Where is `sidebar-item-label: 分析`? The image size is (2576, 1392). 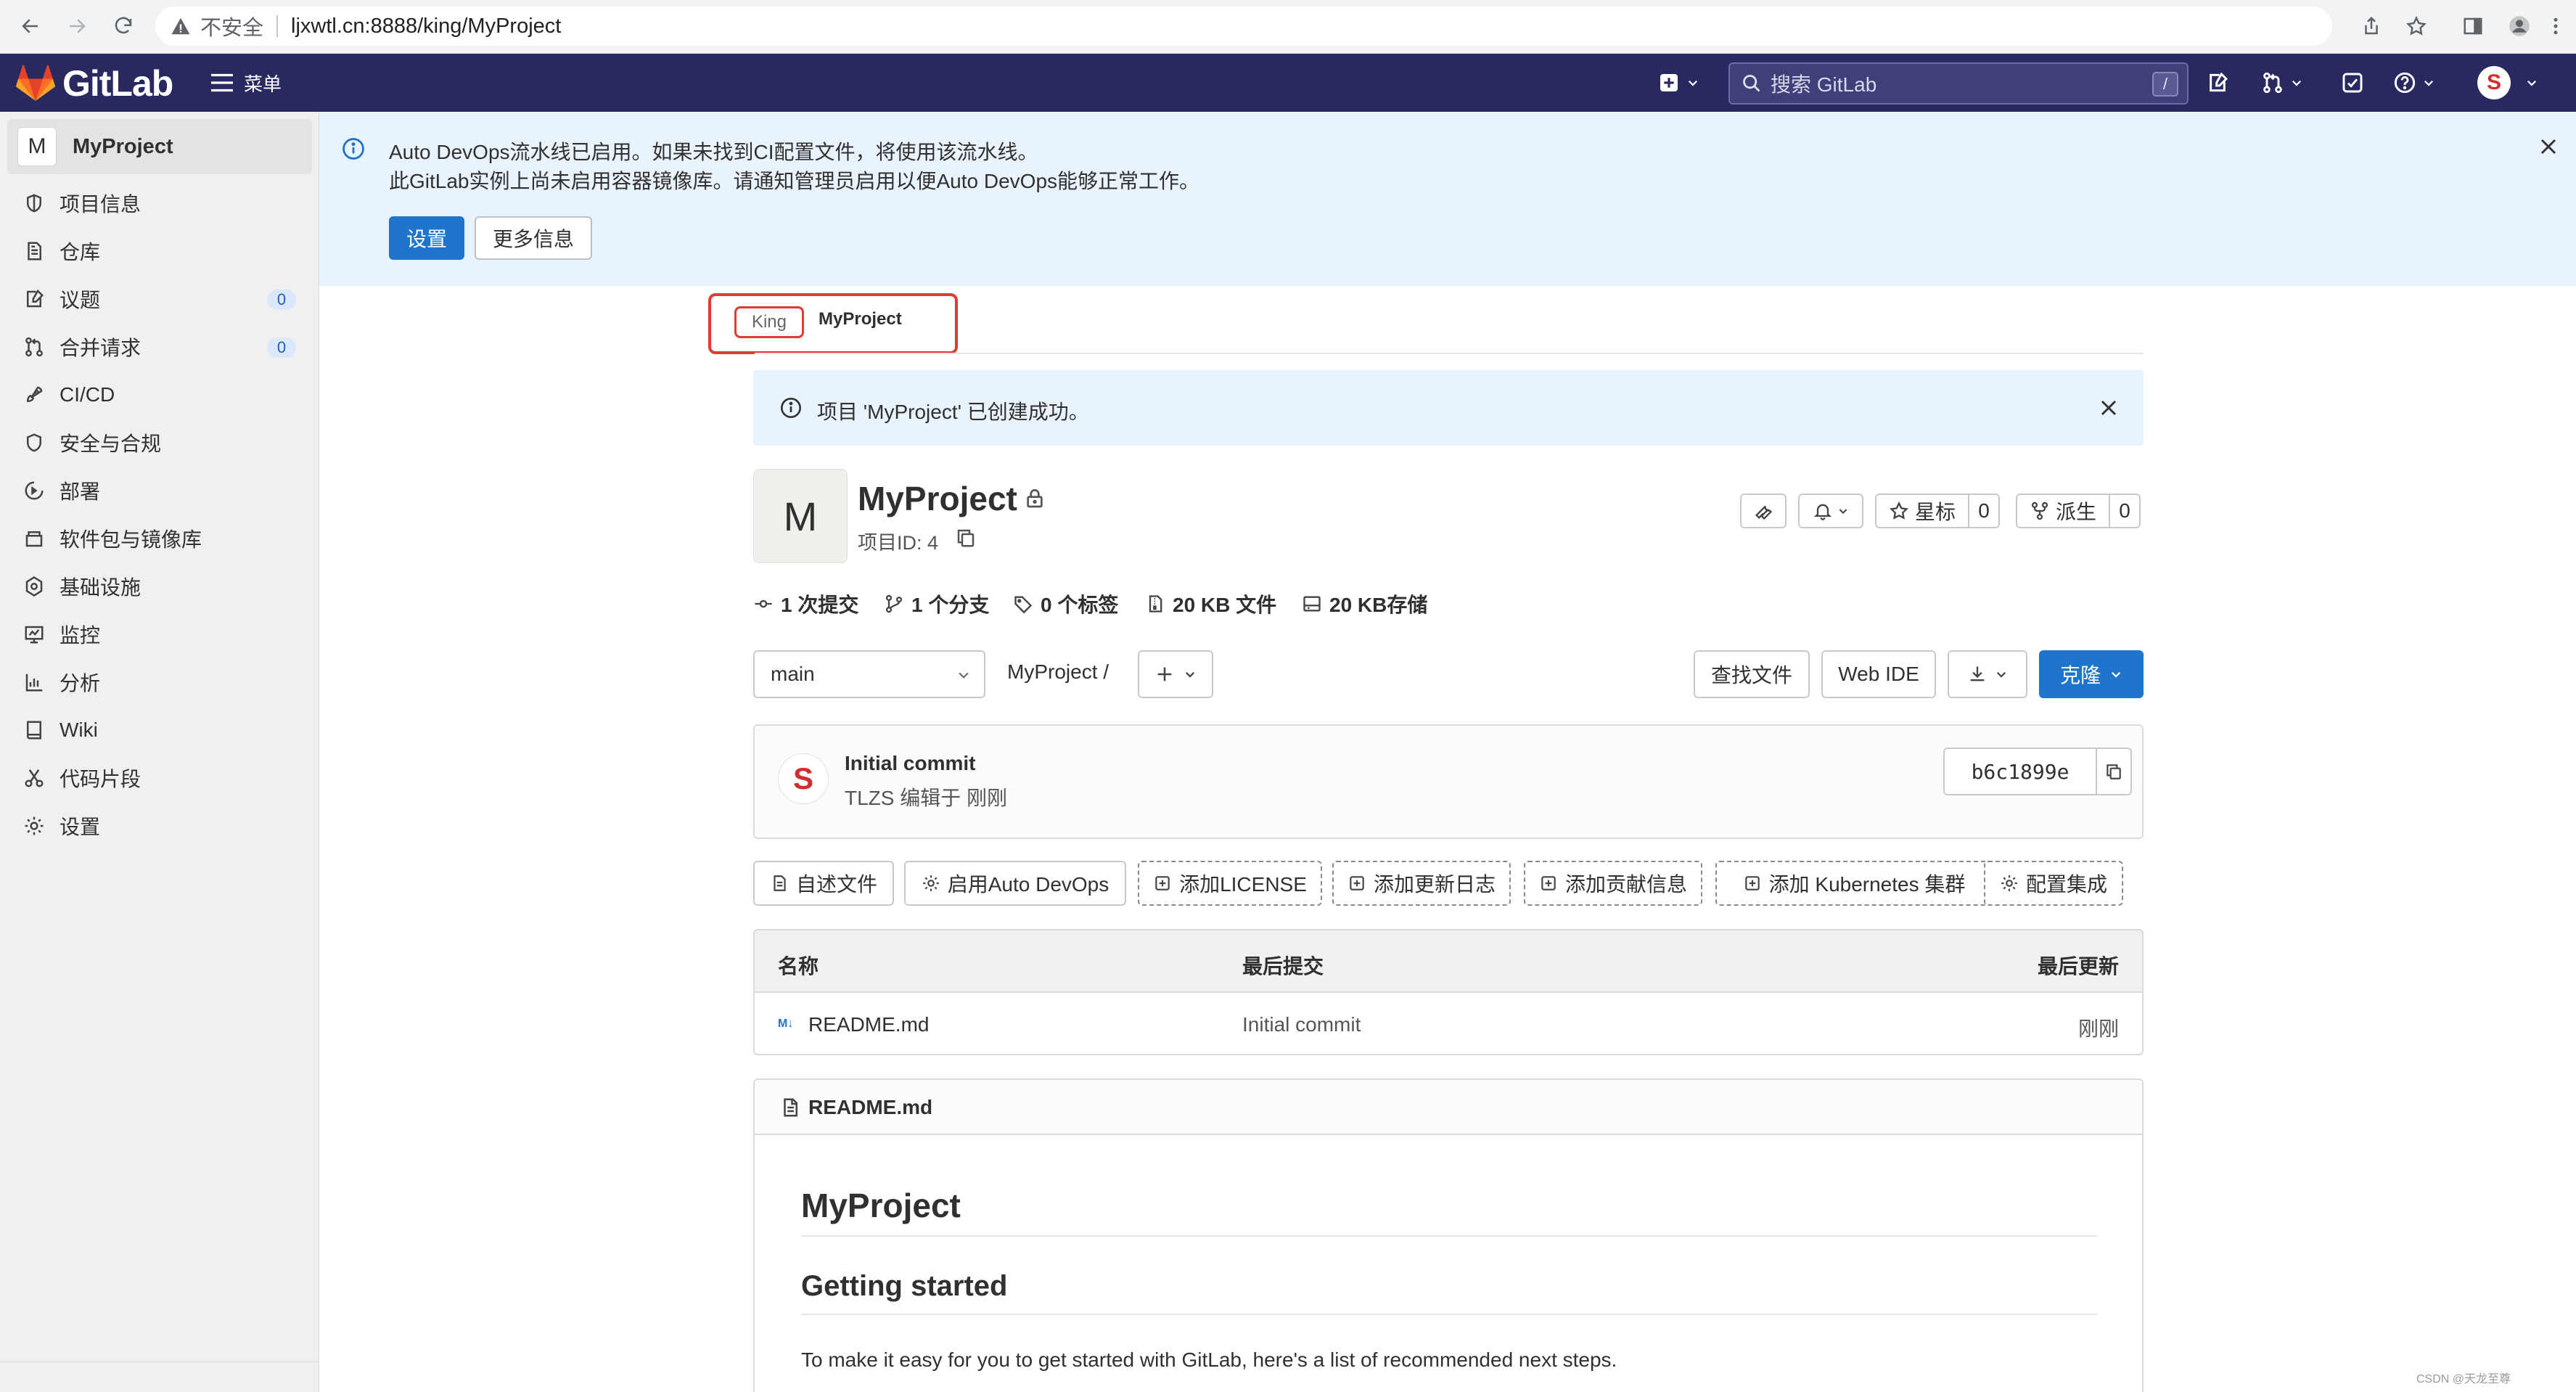 sidebar-item-label: 分析 is located at coordinates (80, 683).